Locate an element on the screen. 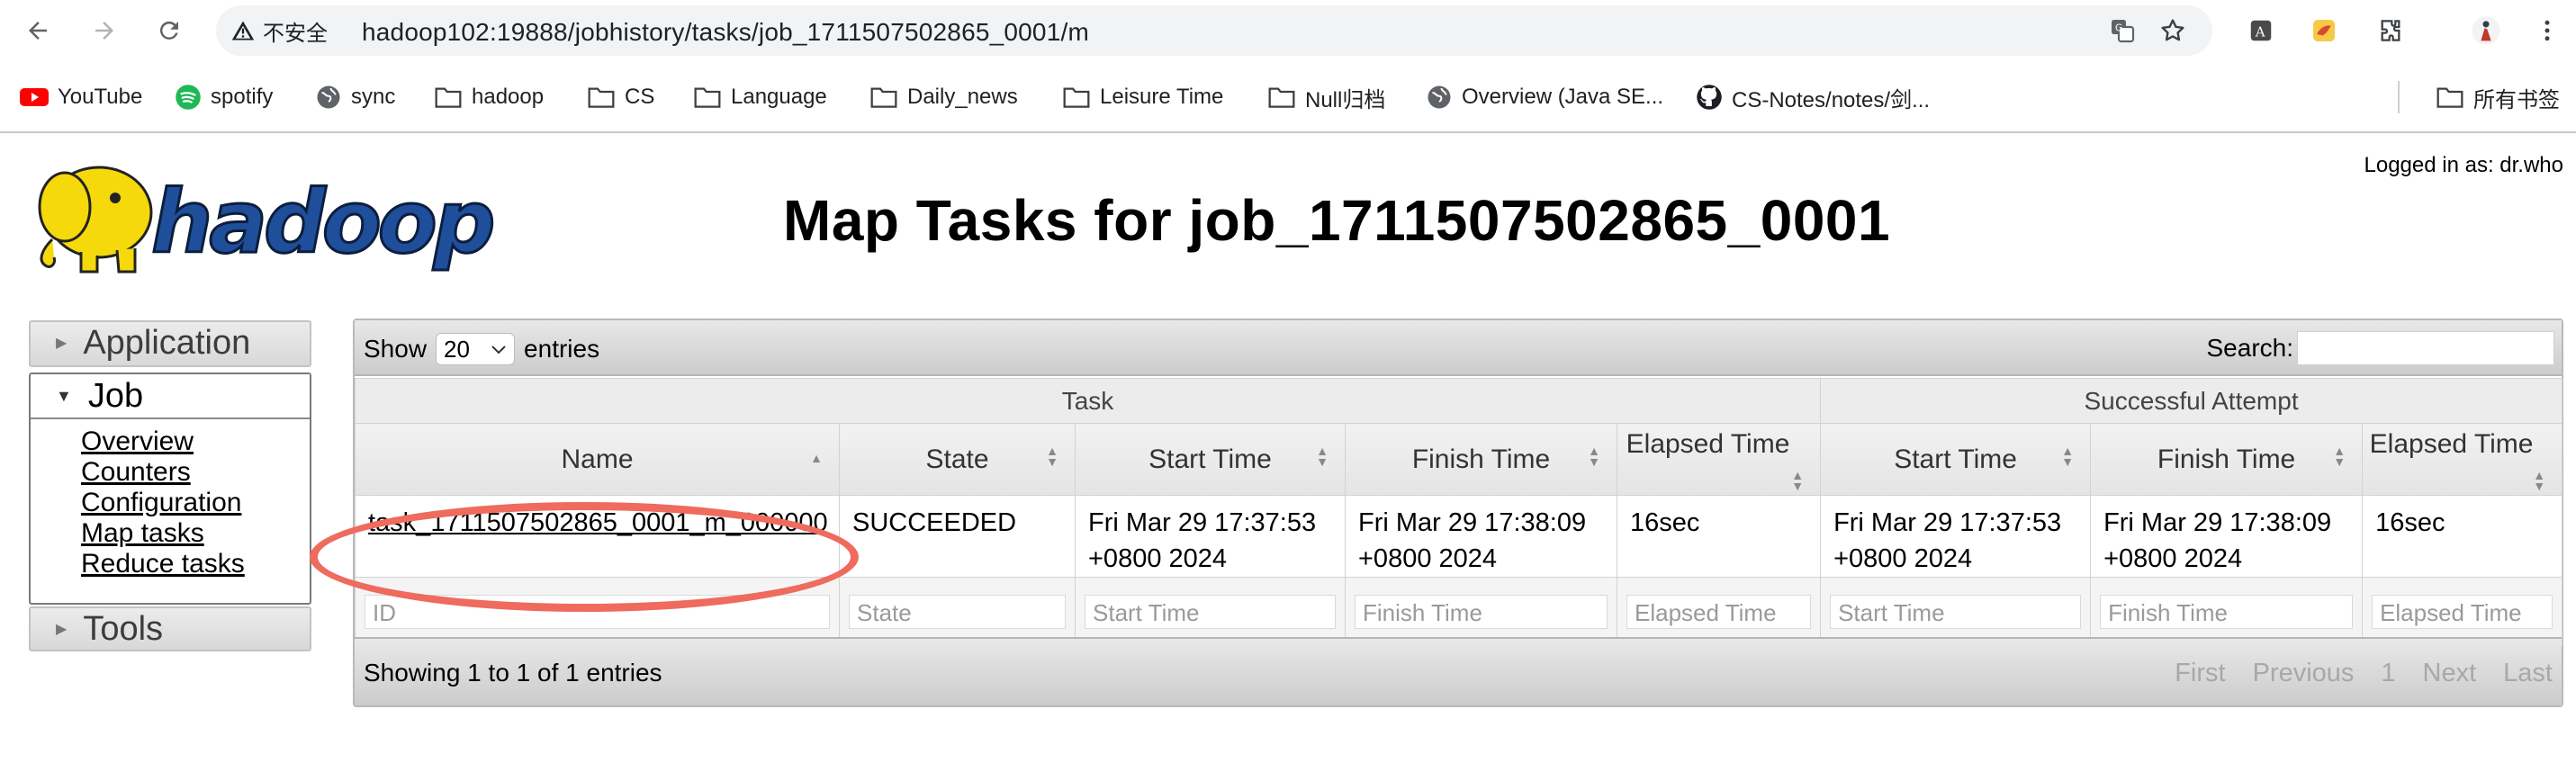  sidebar-section-application: ▶ Application is located at coordinates (170, 343).